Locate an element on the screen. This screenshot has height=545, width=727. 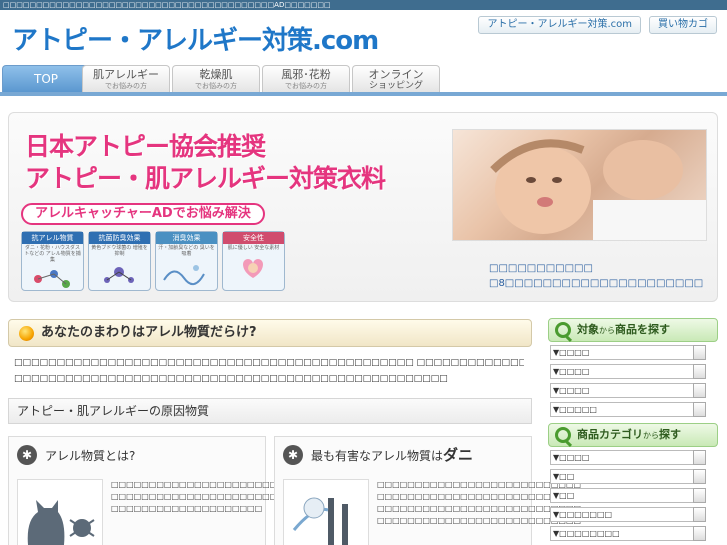
tab-top: TOP is located at coordinates (46, 79).